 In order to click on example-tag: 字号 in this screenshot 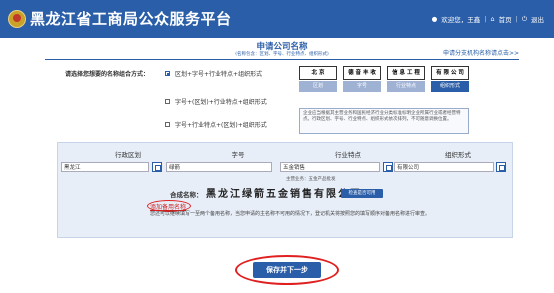, I will do `click(362, 86)`.